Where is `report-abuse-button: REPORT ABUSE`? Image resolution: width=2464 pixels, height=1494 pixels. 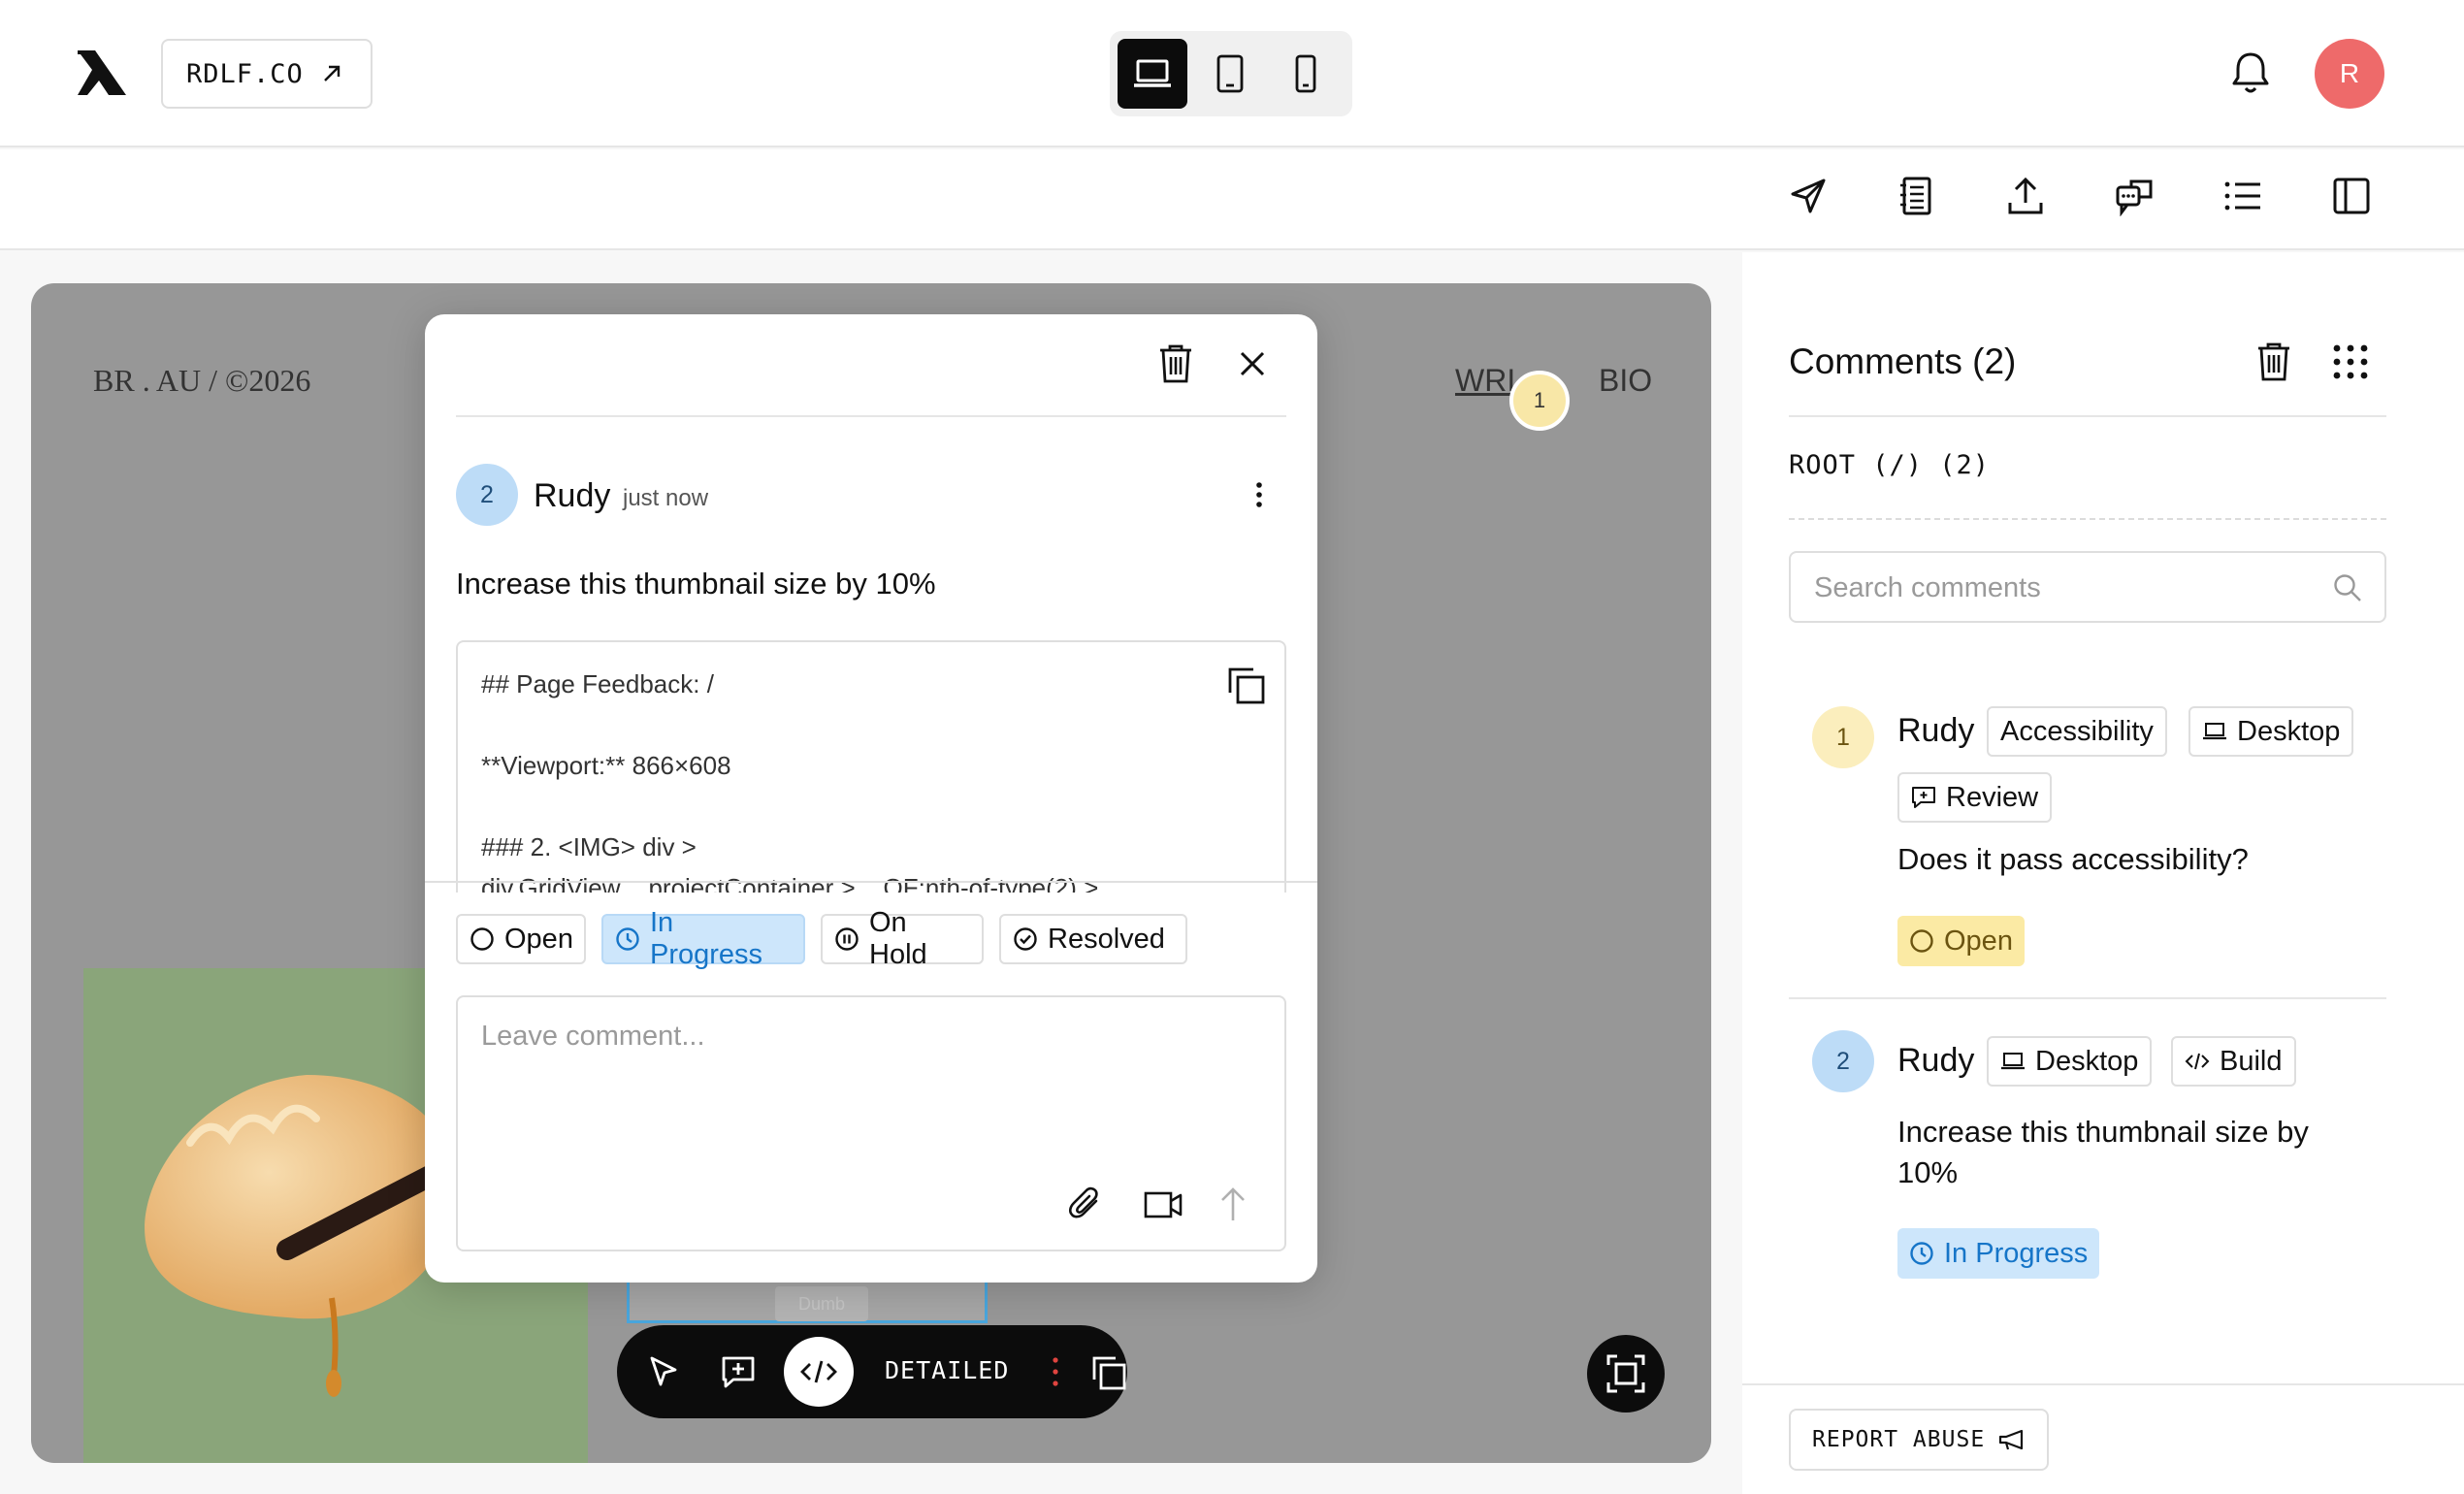 report-abuse-button: REPORT ABUSE is located at coordinates (1920, 1440).